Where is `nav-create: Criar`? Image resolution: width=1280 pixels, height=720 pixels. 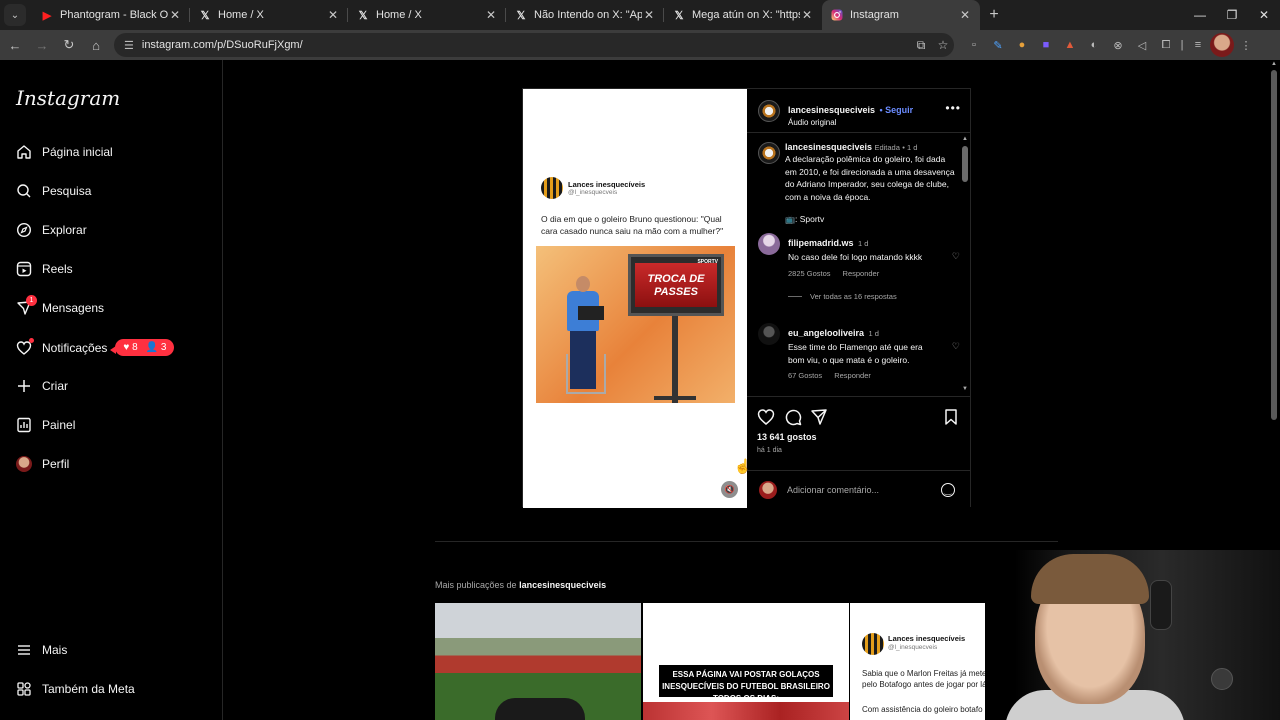 nav-create: Criar is located at coordinates (42, 386).